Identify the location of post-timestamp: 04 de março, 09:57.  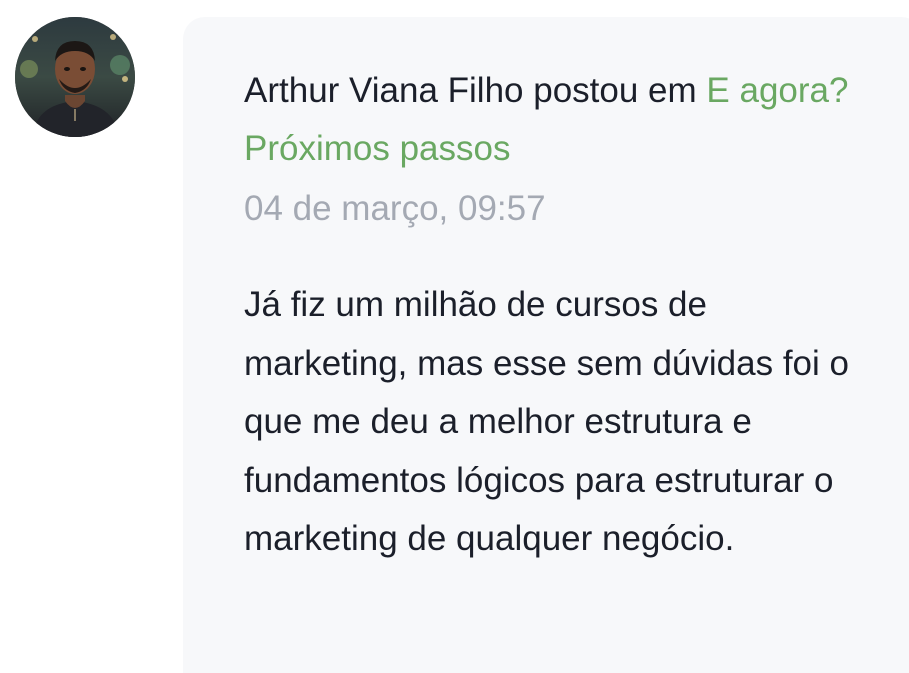
(559, 209).